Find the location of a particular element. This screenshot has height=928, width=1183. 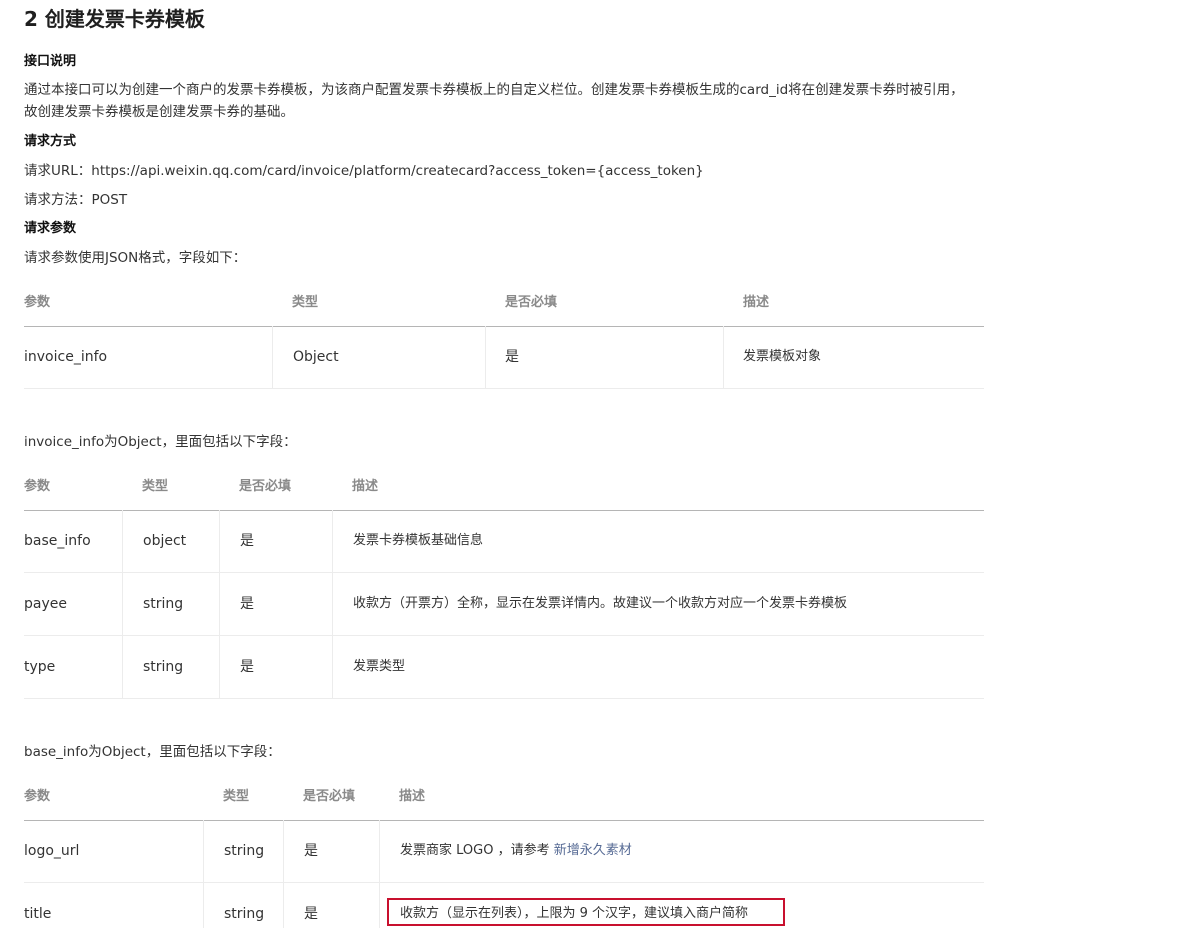

cell-type: Object is located at coordinates (316, 357).